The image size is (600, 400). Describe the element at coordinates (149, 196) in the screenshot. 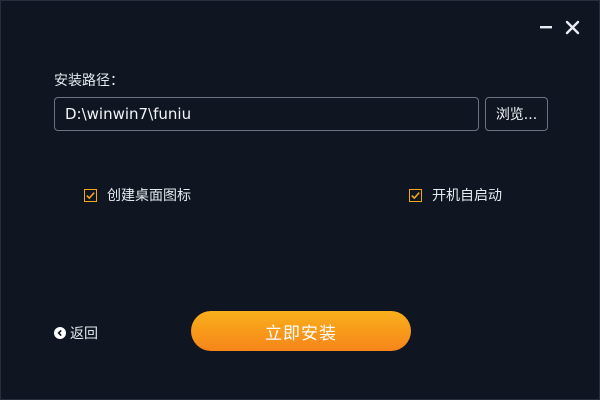

I see `desktop-shortcut-label: 创建桌面图标` at that location.